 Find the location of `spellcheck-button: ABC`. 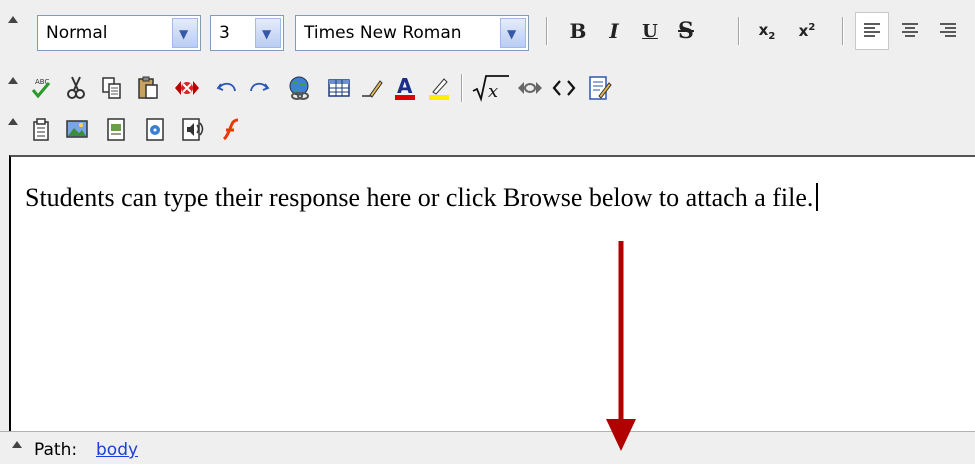

spellcheck-button: ABC is located at coordinates (41, 88).